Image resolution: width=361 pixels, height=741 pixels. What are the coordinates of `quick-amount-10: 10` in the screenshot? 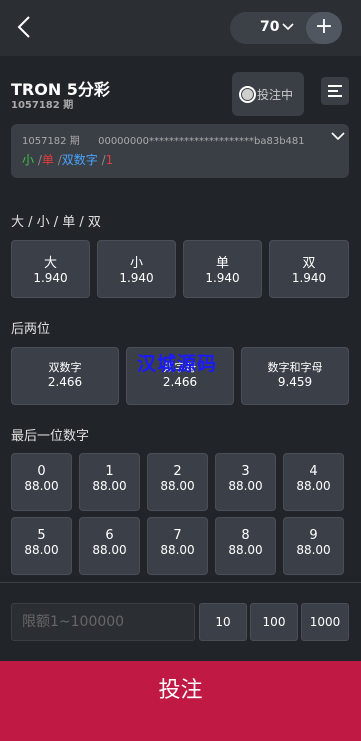 It's located at (223, 622).